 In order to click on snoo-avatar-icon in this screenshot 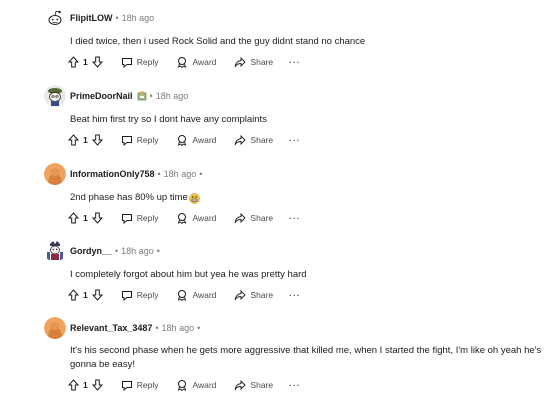, I will do `click(55, 18)`.